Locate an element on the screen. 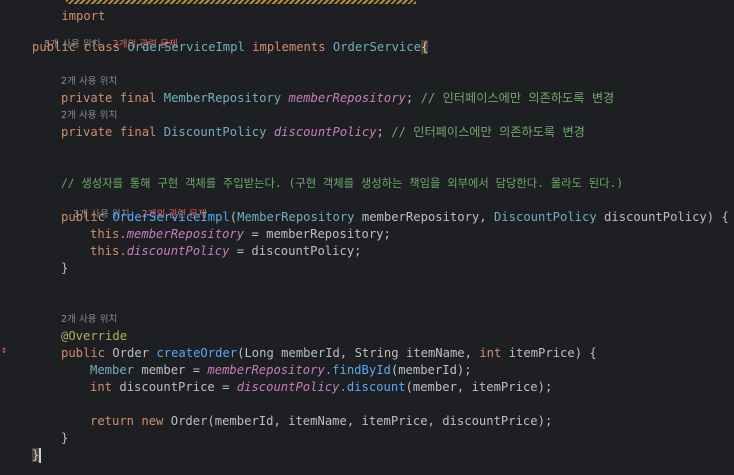 This screenshot has height=475, width=734. code-line-method-close: } is located at coordinates (64, 438).